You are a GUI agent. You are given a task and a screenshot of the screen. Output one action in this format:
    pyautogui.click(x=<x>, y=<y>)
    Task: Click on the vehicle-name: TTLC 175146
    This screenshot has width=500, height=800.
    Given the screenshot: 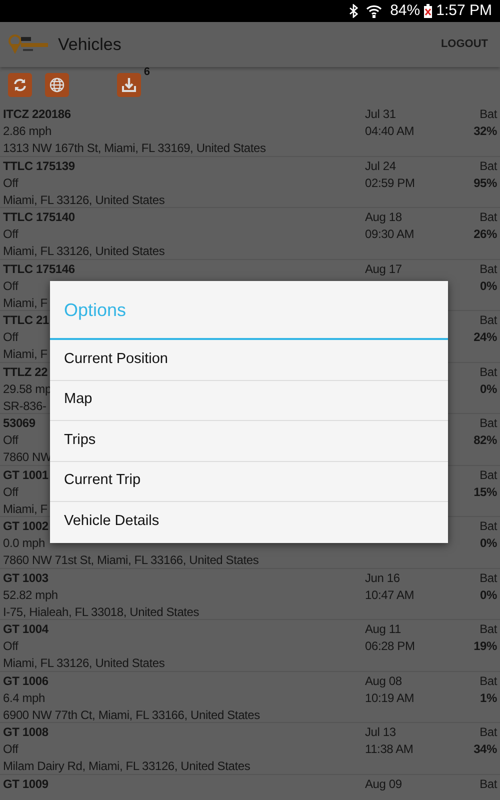 What is the action you would take?
    pyautogui.click(x=39, y=269)
    